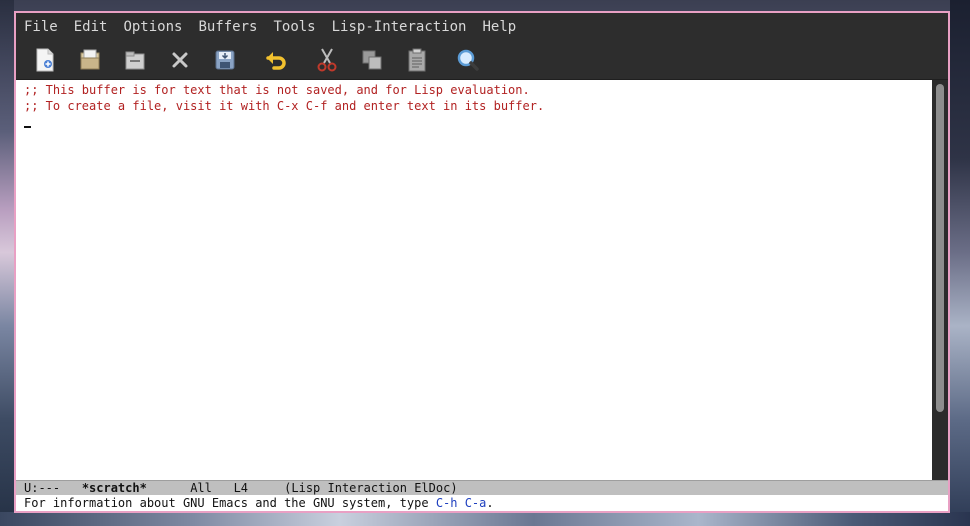  Describe the element at coordinates (135, 60) in the screenshot. I see `open-directory-icon` at that location.